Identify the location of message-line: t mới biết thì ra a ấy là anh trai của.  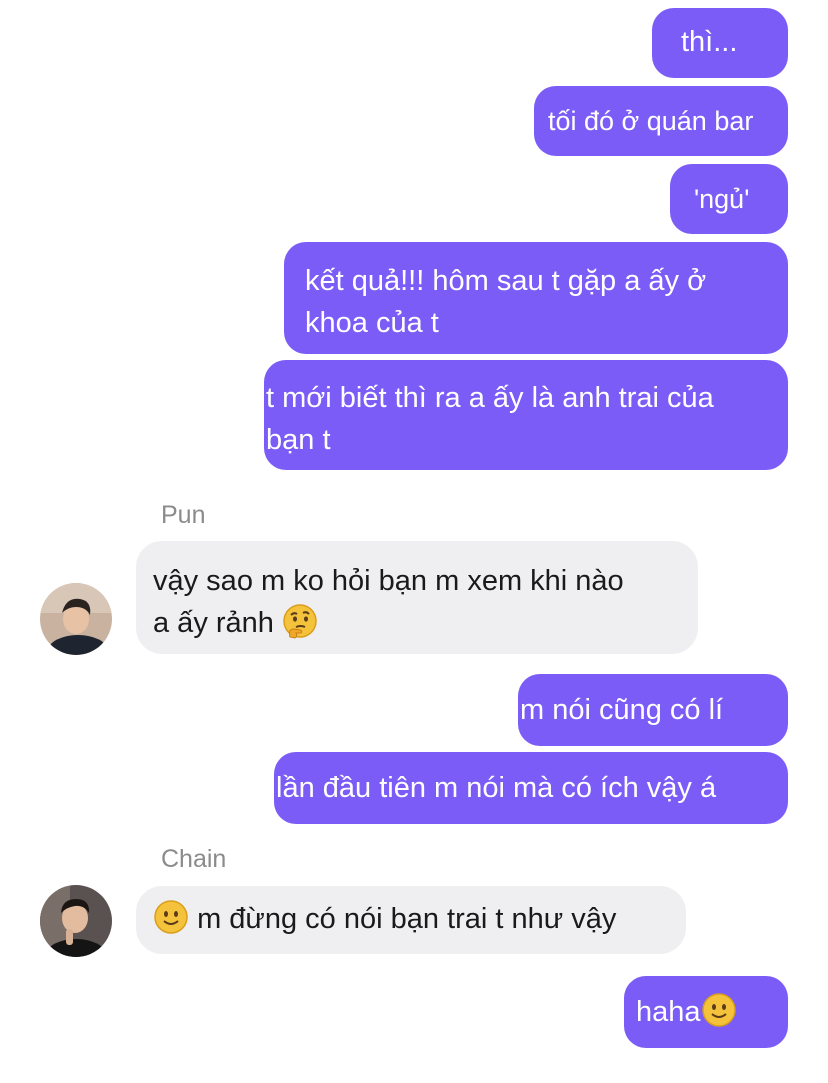
(490, 398).